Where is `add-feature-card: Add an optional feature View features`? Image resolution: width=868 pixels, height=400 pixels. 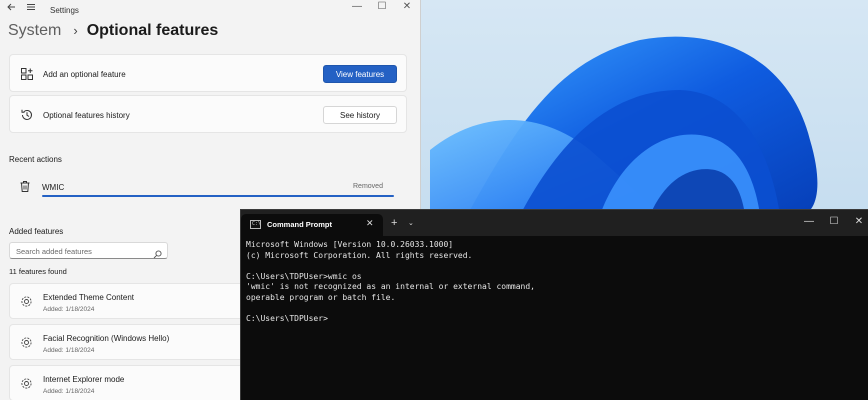 add-feature-card: Add an optional feature View features is located at coordinates (208, 73).